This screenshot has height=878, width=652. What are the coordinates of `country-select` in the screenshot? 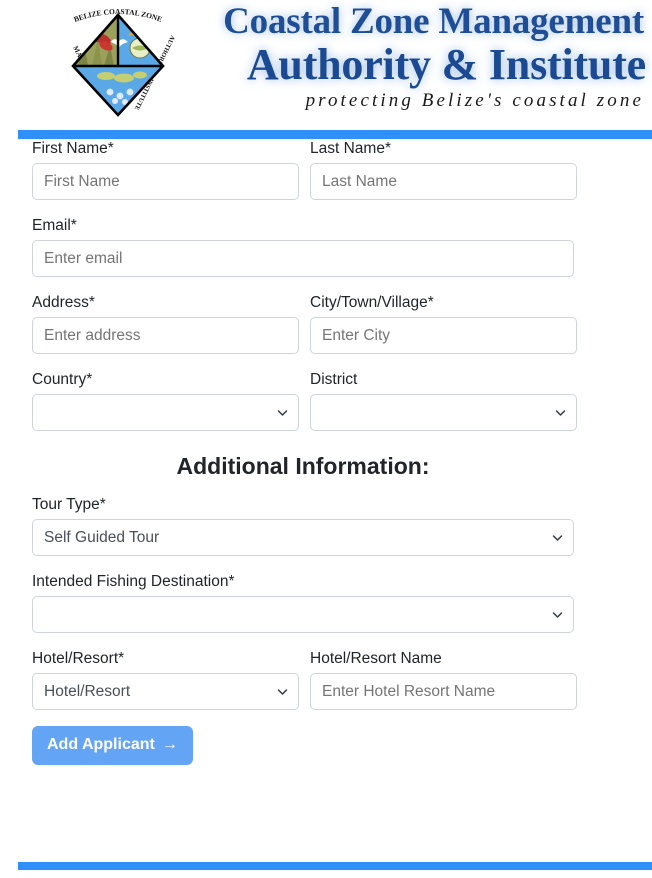 It's located at (165, 412).